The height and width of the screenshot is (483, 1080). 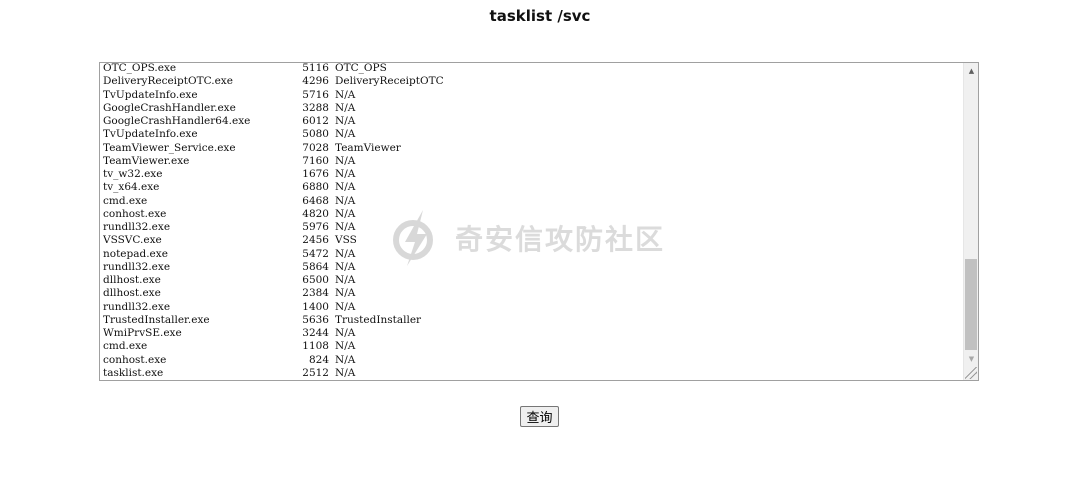 I want to click on process-pid: 6500, so click(x=315, y=280).